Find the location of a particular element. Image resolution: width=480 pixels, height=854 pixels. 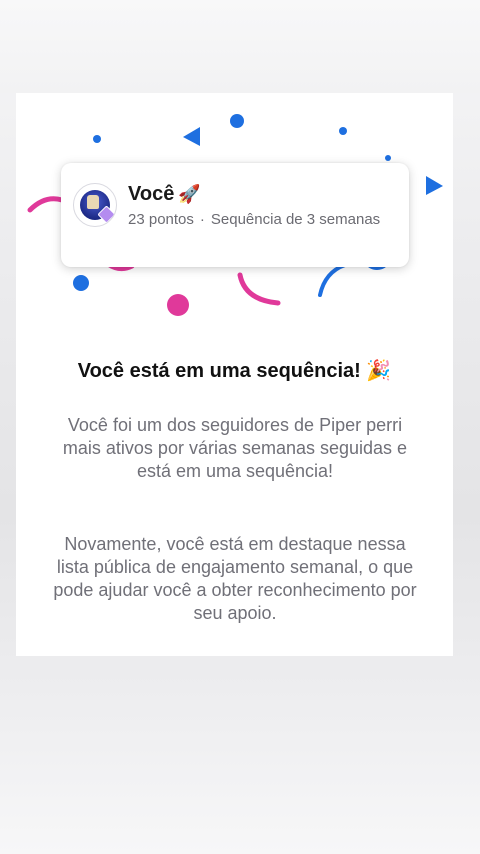

rocket-icon: 🚀 is located at coordinates (189, 194).